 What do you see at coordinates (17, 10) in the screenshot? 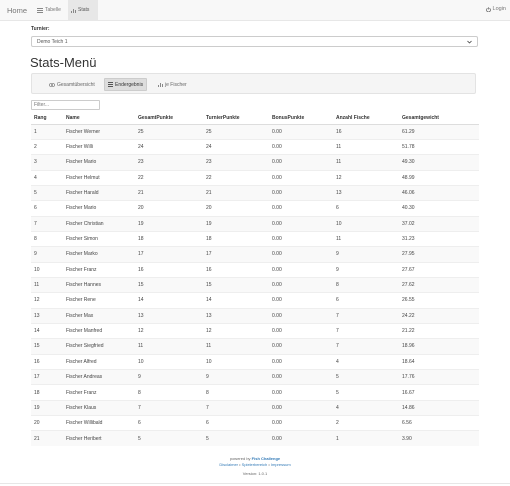
I see `brand-home-link: Home` at bounding box center [17, 10].